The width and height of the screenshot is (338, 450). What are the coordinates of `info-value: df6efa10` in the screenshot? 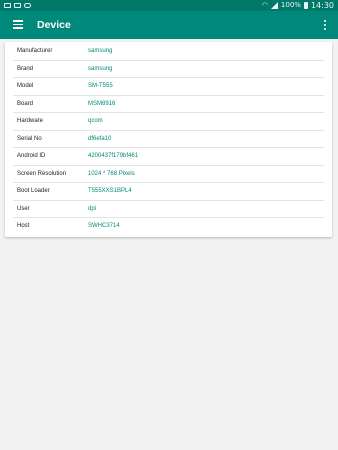 It's located at (100, 138).